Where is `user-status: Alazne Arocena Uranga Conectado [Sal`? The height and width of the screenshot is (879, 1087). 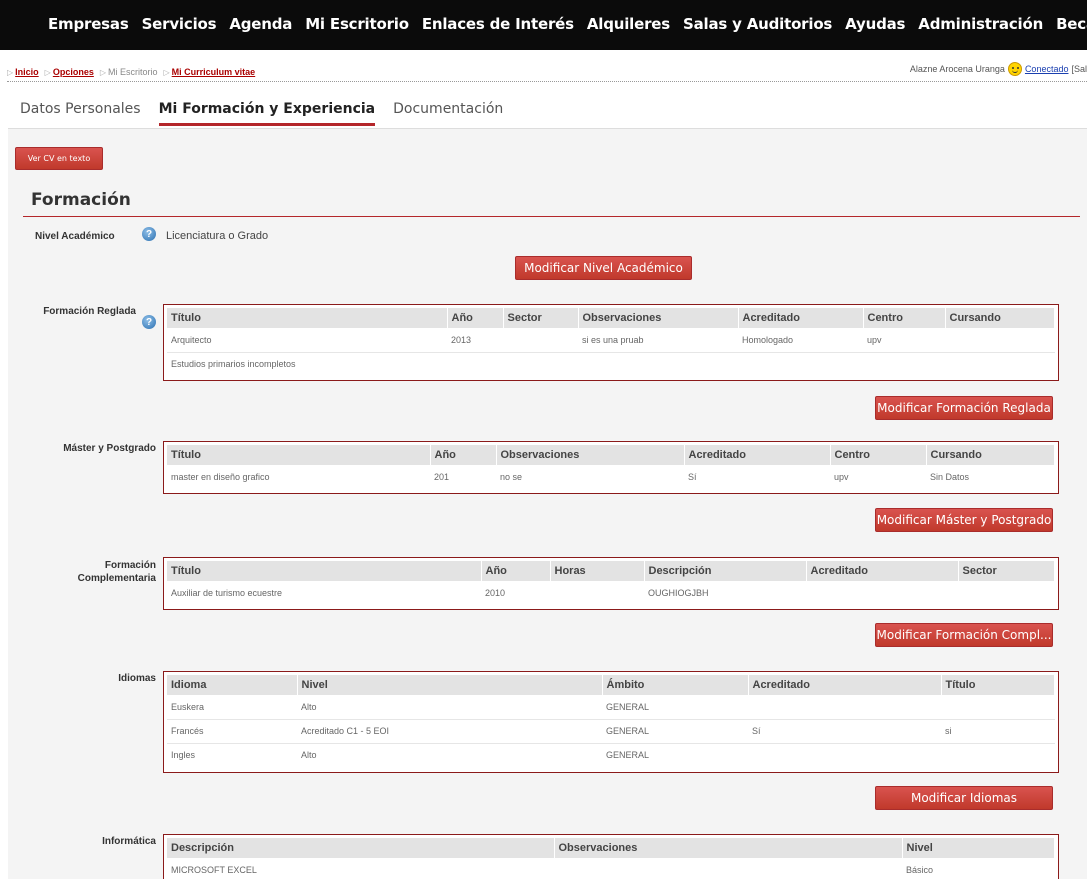 user-status: Alazne Arocena Uranga Conectado [Sal is located at coordinates (998, 69).